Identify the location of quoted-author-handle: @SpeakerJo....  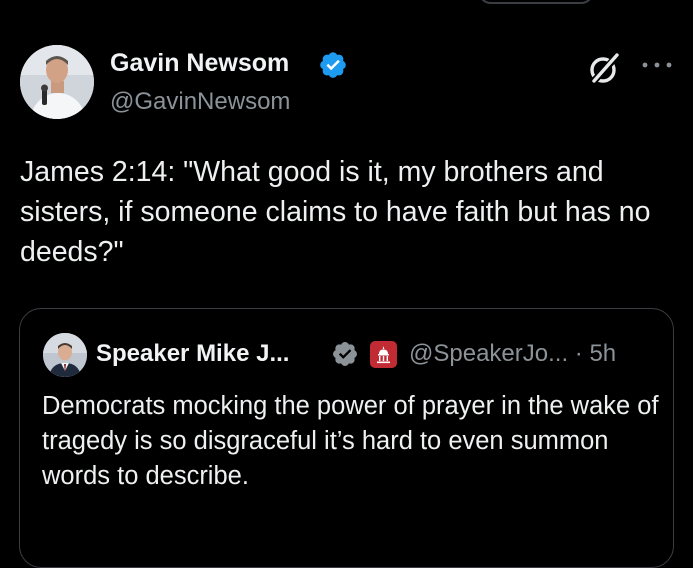
(488, 353).